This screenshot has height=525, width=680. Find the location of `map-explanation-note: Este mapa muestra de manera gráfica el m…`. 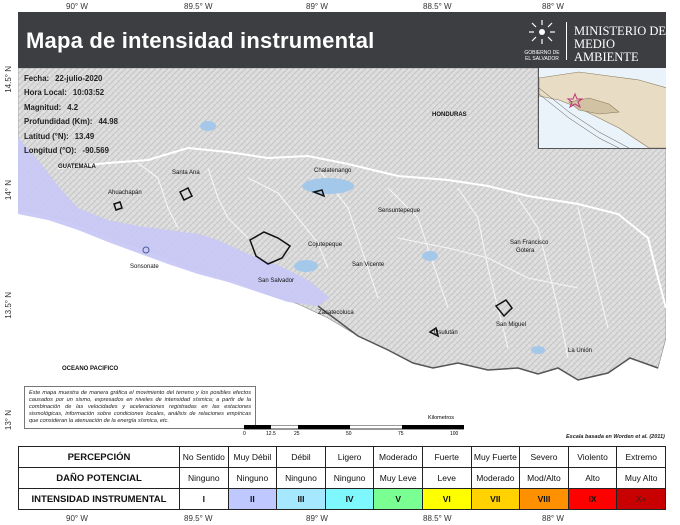

map-explanation-note: Este mapa muestra de manera gráfica el m… is located at coordinates (140, 407).